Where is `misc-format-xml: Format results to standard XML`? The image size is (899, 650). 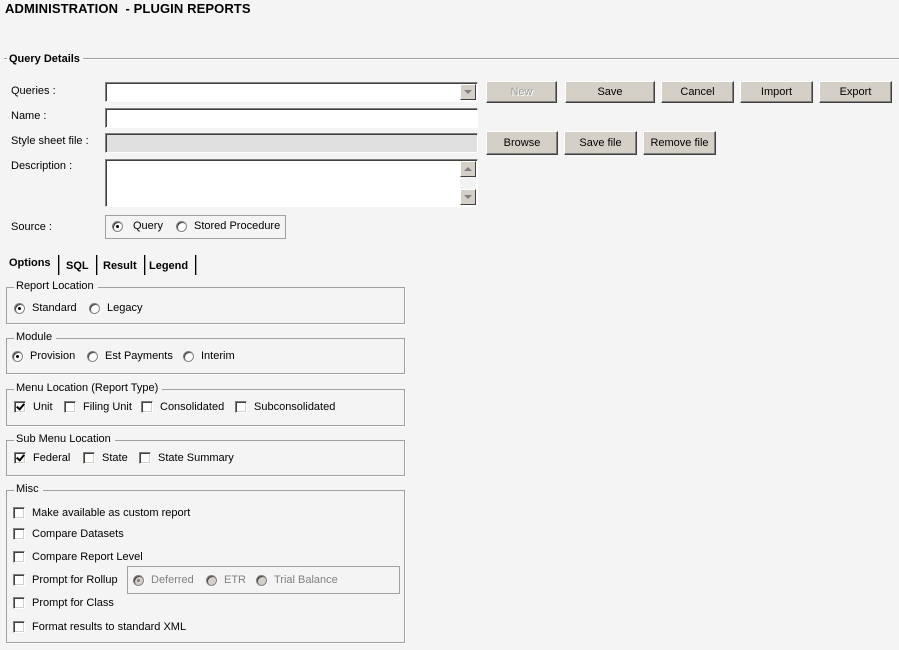
misc-format-xml: Format results to standard XML is located at coordinates (99, 627).